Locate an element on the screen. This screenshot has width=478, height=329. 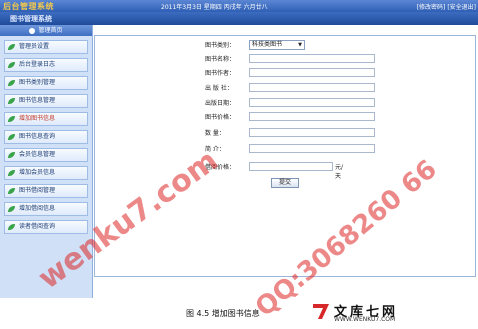
book-name-input is located at coordinates (312, 58).